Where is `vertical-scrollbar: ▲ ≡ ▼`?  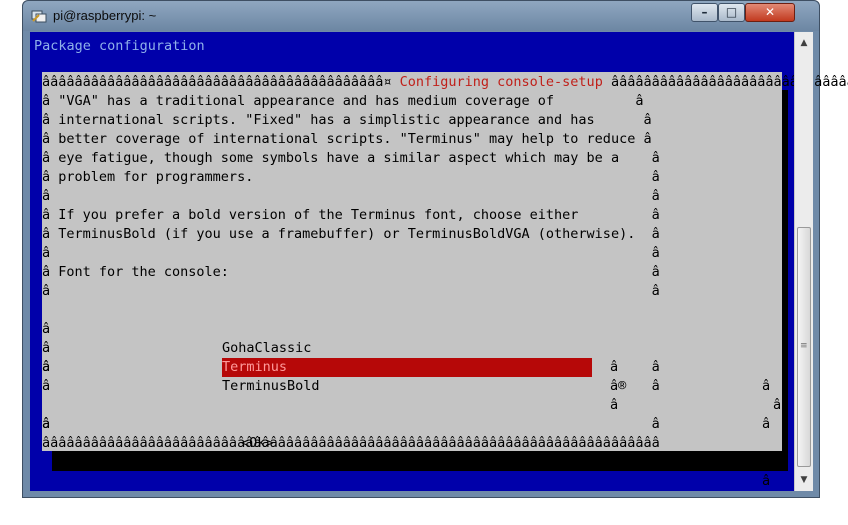
vertical-scrollbar: ▲ ≡ ▼ is located at coordinates (803, 261).